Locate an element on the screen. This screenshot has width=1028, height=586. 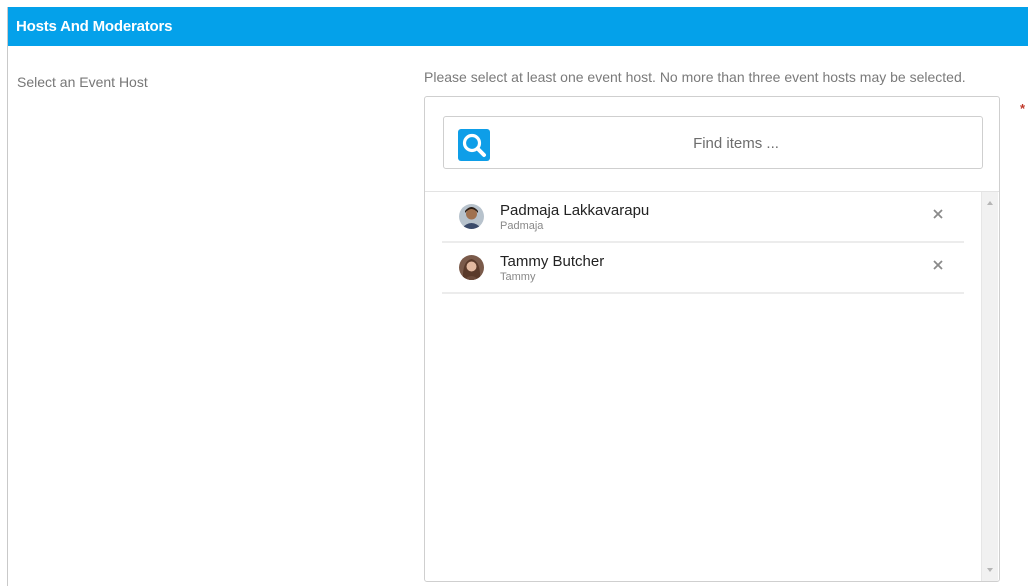
host-name: Tammy Butcher is located at coordinates (552, 261).